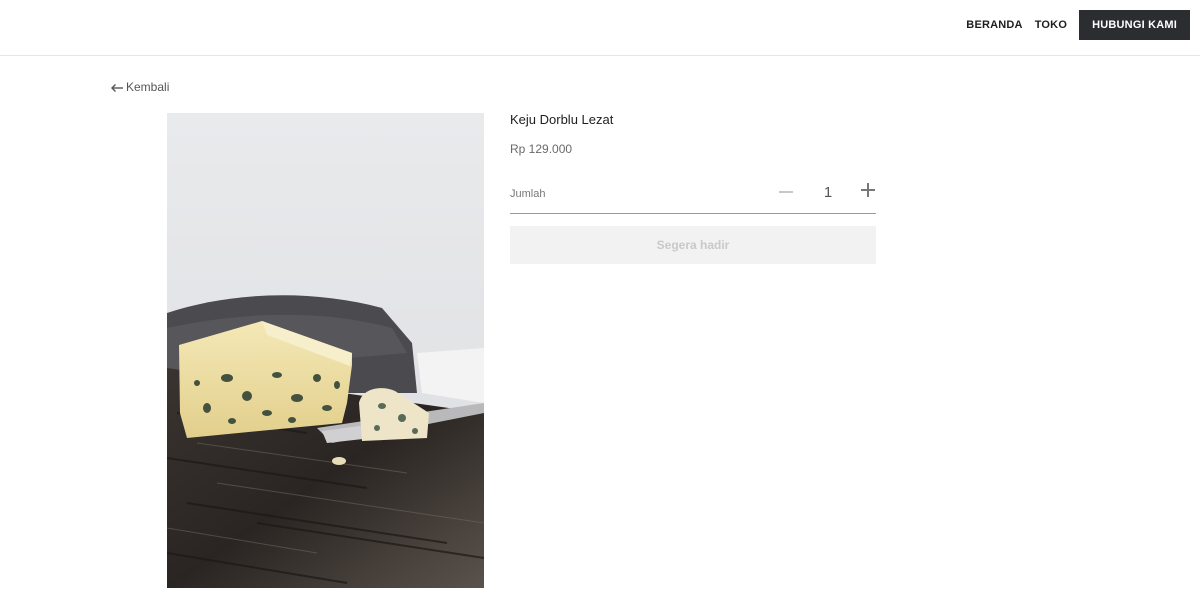  I want to click on arrow-left-icon, so click(117, 87).